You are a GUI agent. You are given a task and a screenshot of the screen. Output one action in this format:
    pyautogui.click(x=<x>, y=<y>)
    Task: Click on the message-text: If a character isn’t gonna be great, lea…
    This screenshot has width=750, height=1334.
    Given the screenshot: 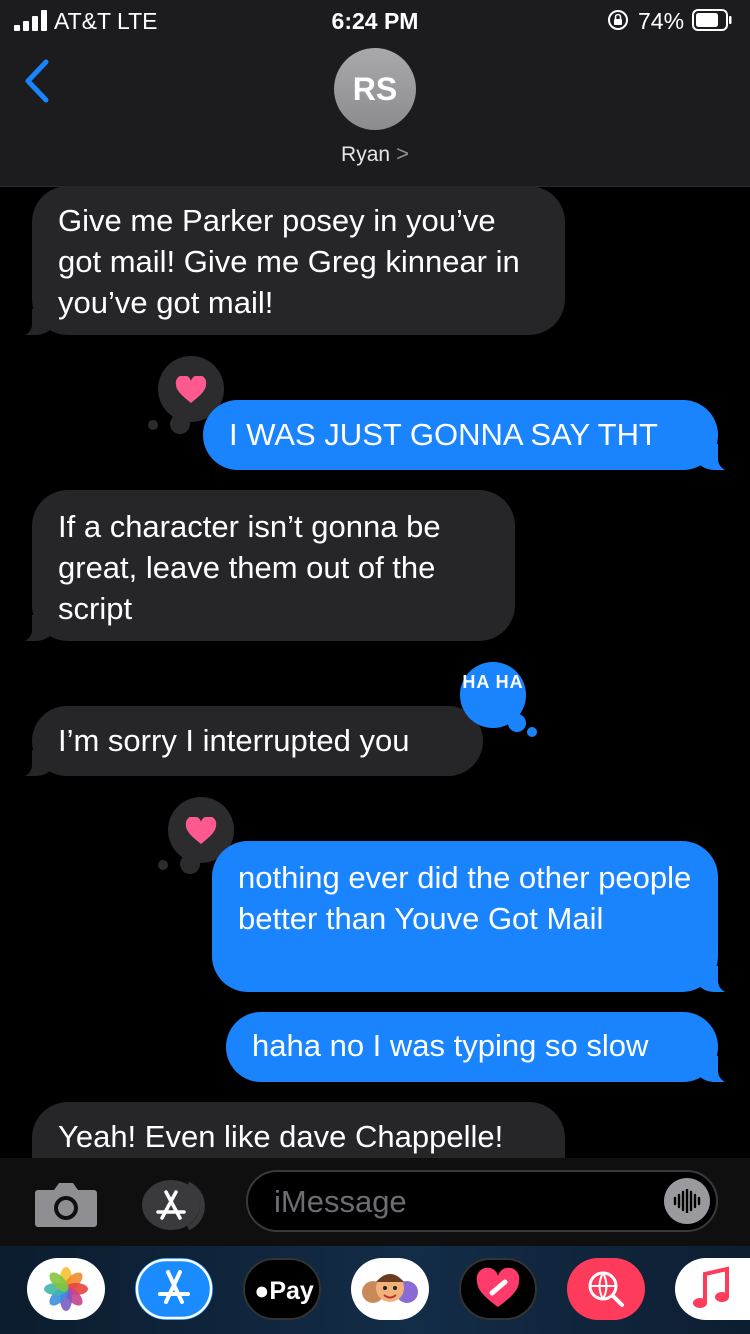 What is the action you would take?
    pyautogui.click(x=249, y=567)
    